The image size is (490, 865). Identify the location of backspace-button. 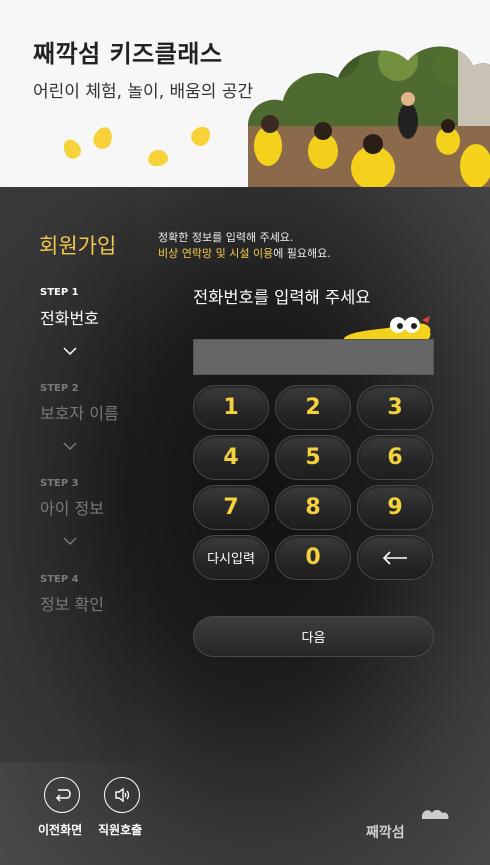
(395, 557).